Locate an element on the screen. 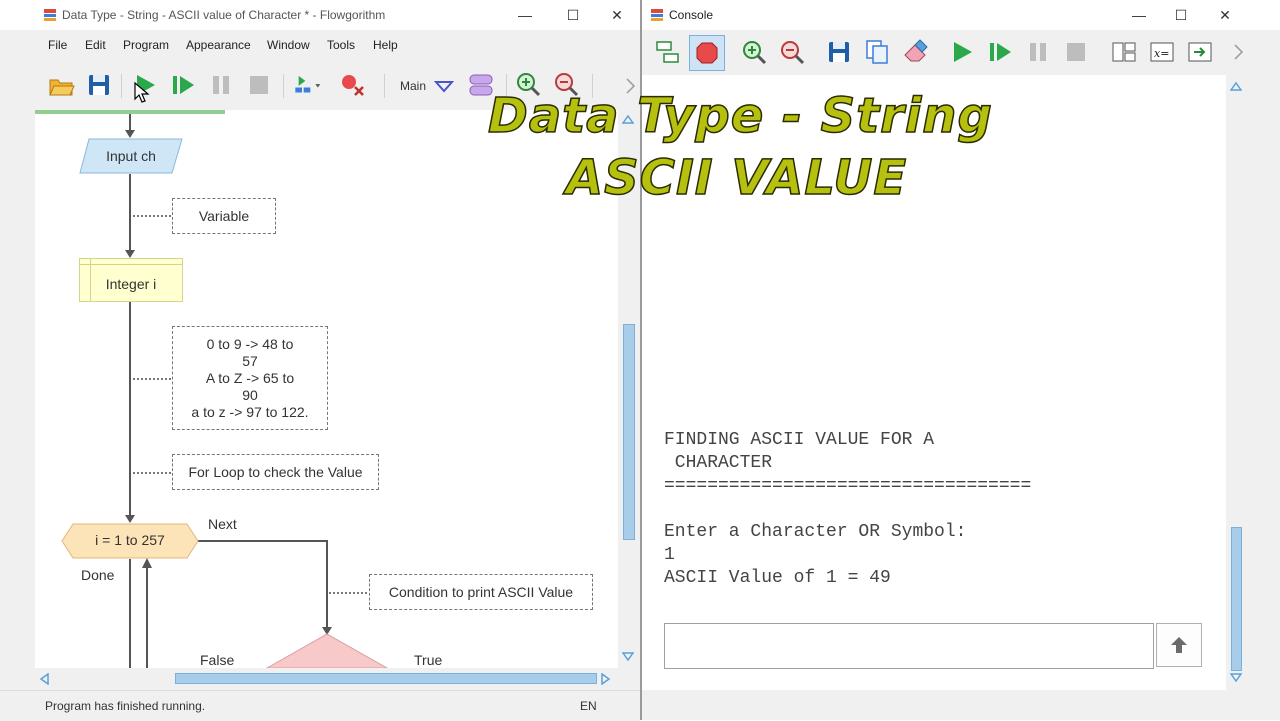  console-title: Console is located at coordinates (691, 15).